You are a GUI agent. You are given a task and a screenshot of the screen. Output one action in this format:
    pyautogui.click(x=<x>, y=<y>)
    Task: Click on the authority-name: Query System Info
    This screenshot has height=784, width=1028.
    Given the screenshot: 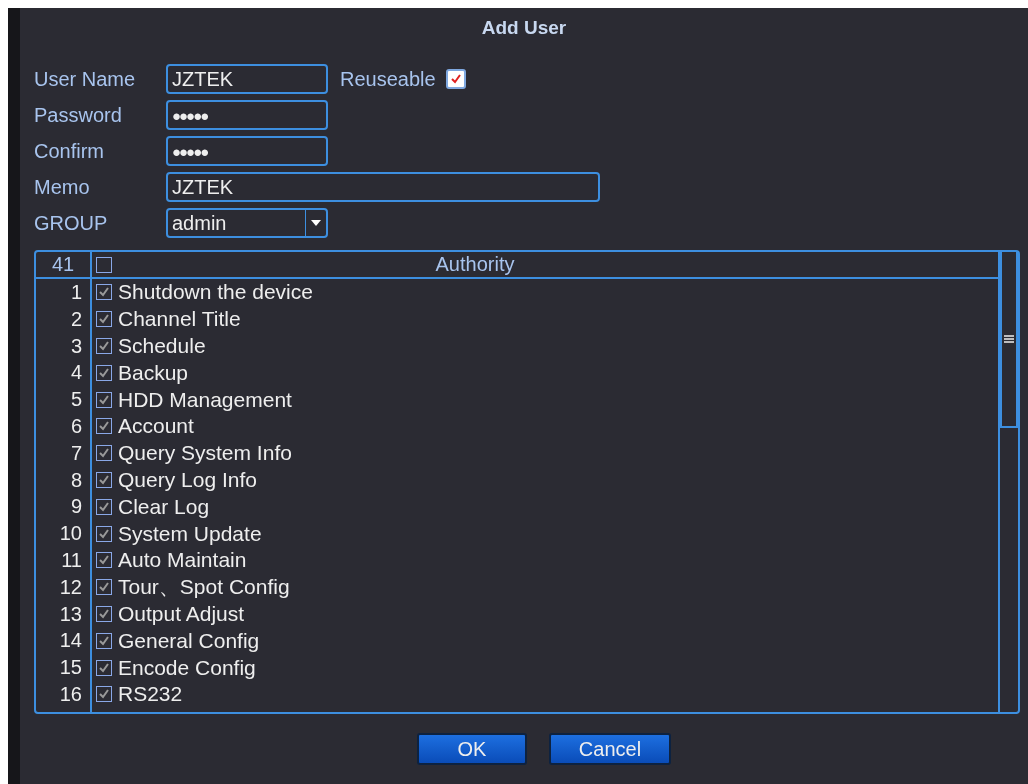 What is the action you would take?
    pyautogui.click(x=205, y=453)
    